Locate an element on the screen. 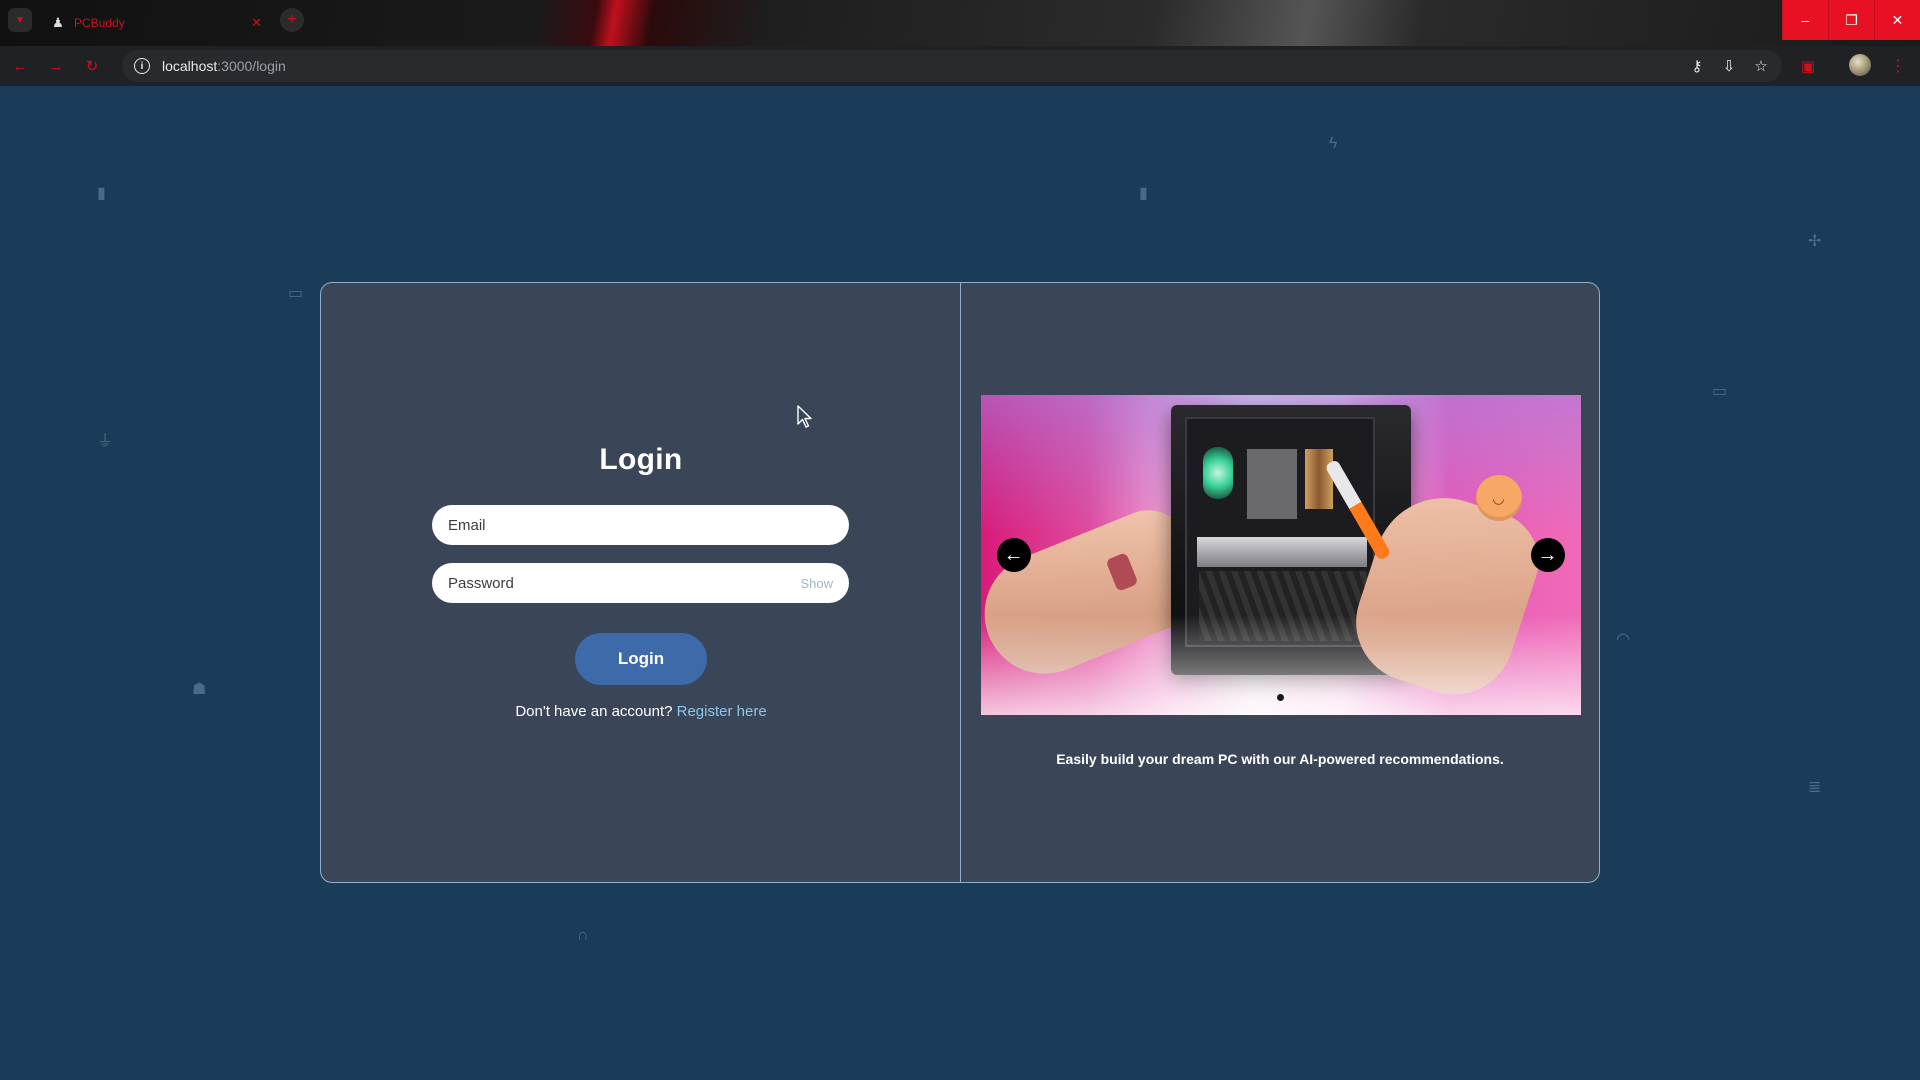 This screenshot has height=1080, width=1920. profile-avatar is located at coordinates (1860, 65).